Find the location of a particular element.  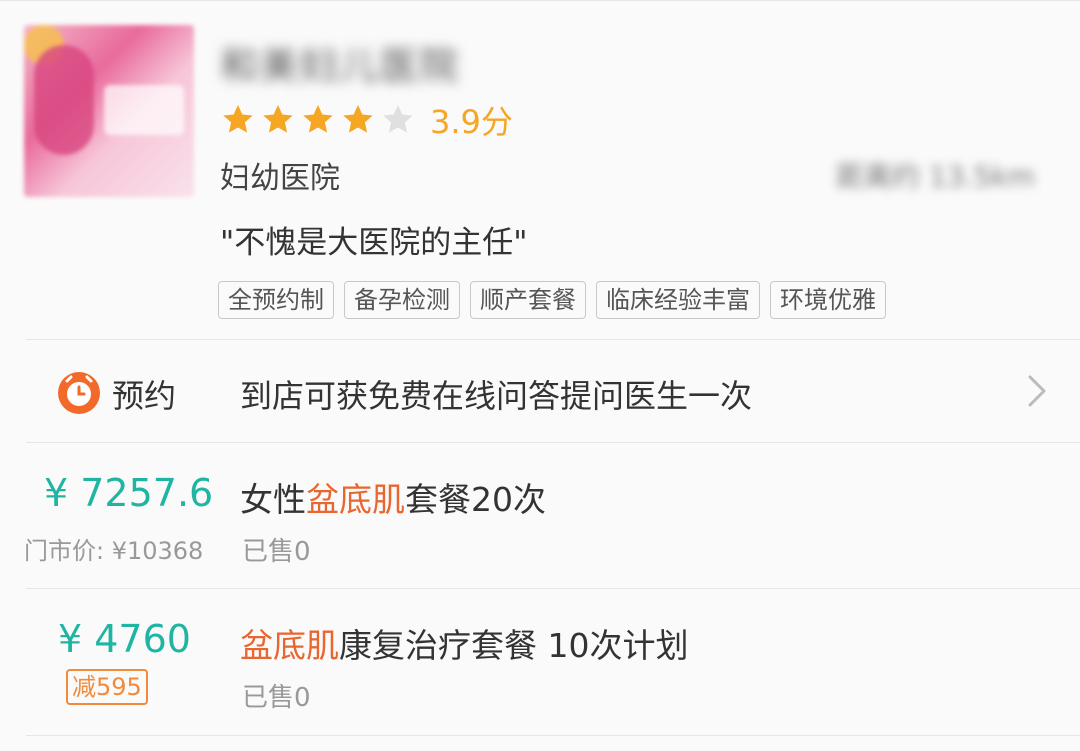

star-empty-icon is located at coordinates (398, 119).